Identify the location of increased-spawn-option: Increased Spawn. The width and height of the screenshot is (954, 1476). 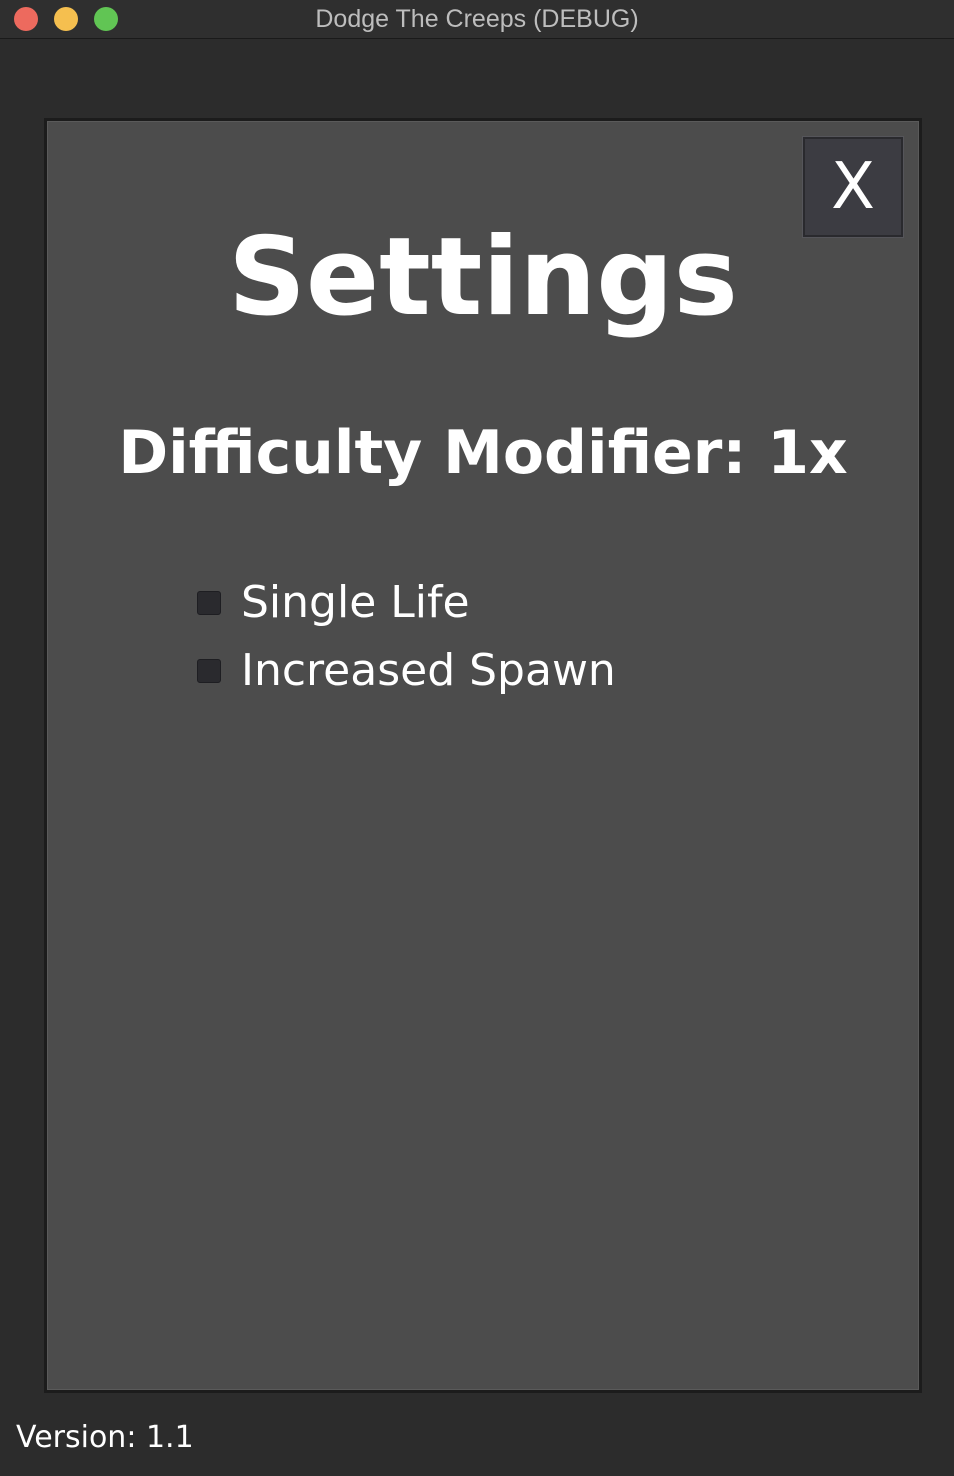
(406, 671).